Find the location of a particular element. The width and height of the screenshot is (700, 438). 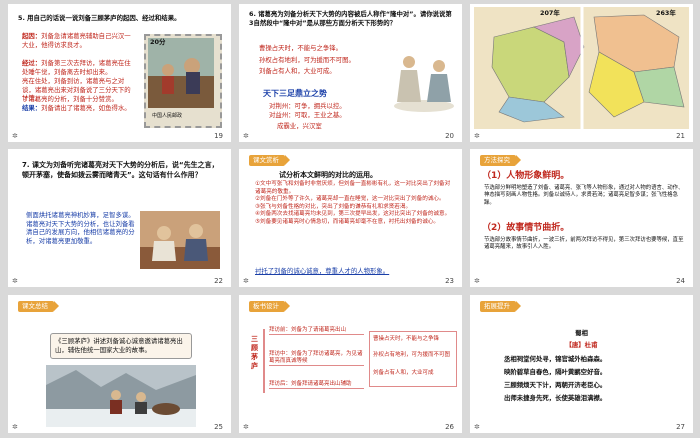

heading-1: （1）人物形象鲜明。 is located at coordinates (526, 176).